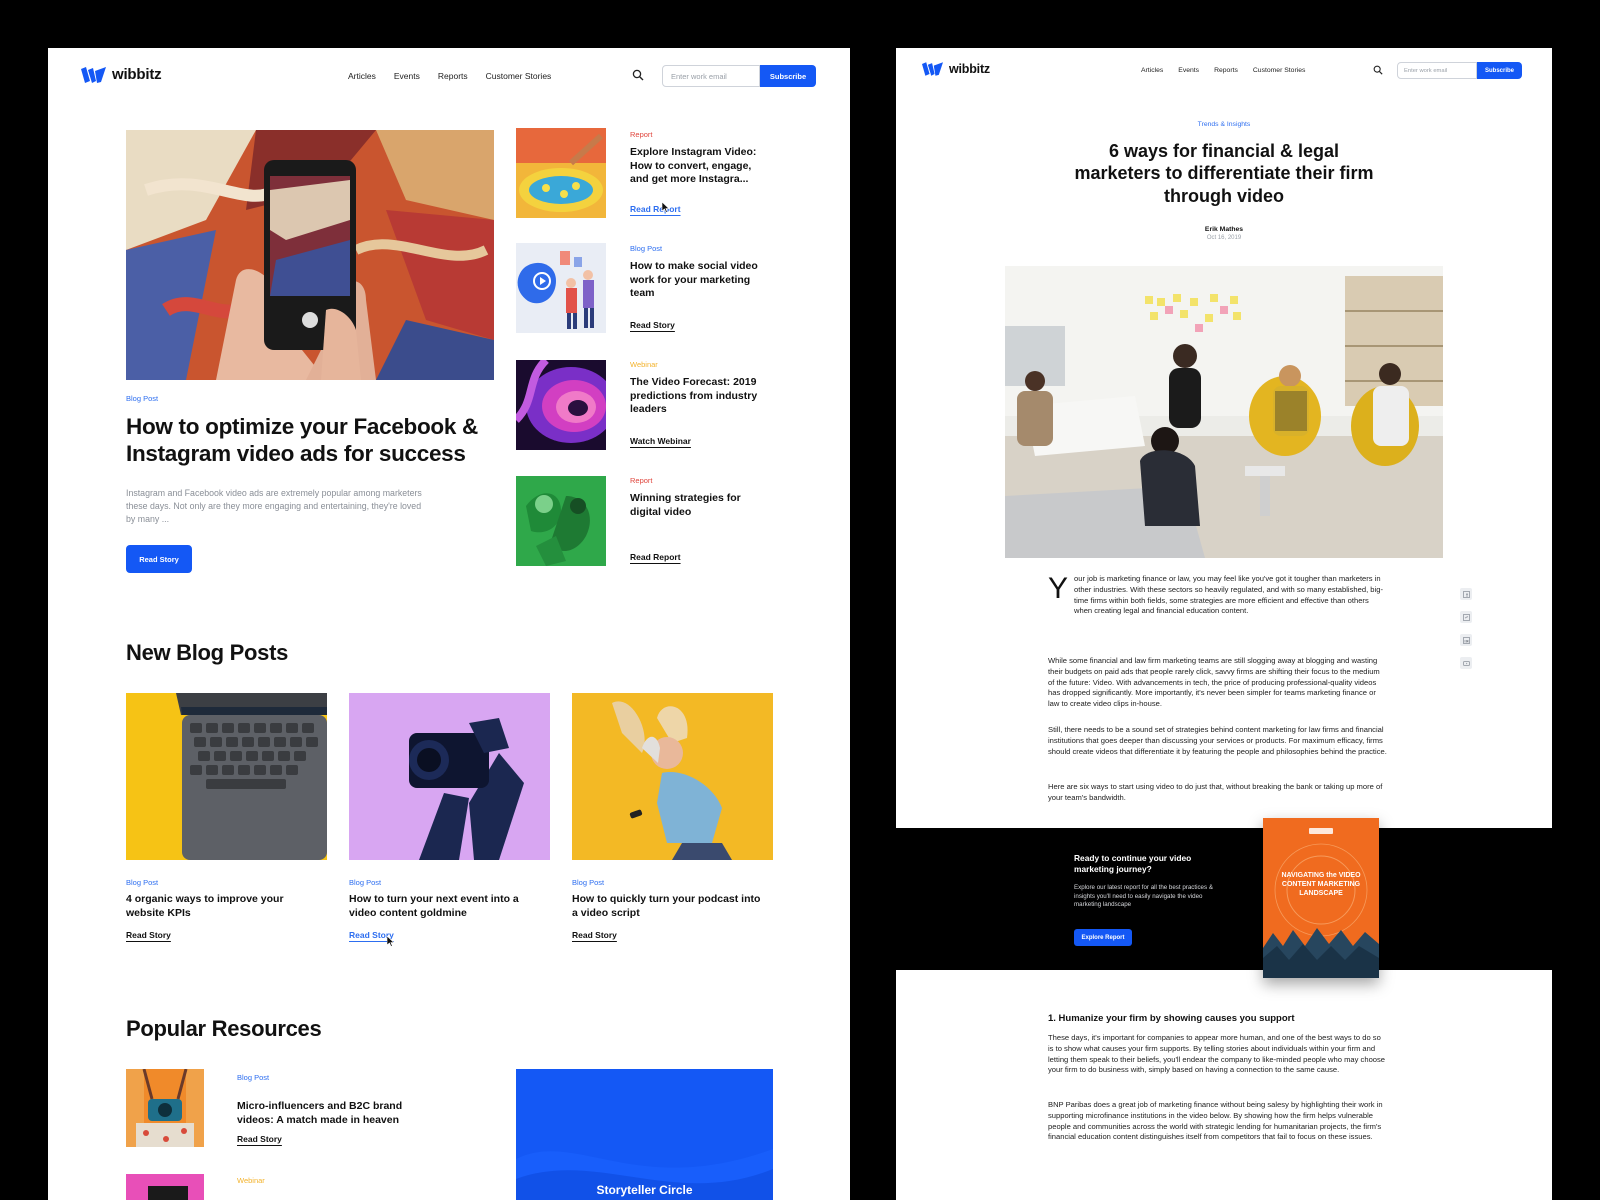 The image size is (1600, 1200). Describe the element at coordinates (1466, 617) in the screenshot. I see `twitter-icon` at that location.